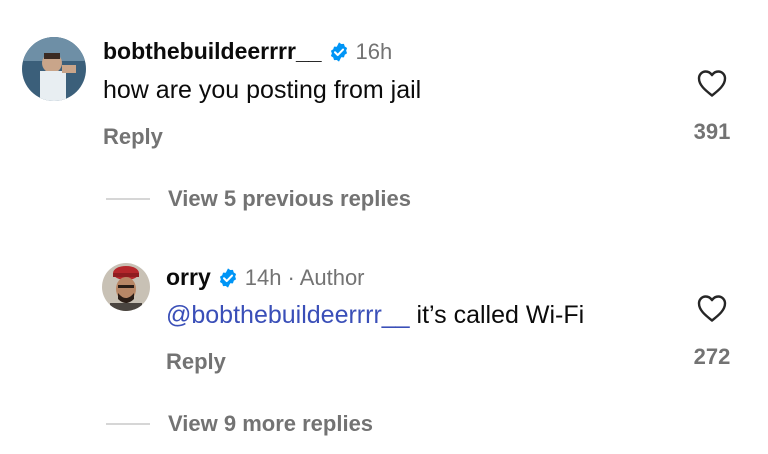 This screenshot has width=768, height=454. Describe the element at coordinates (271, 423) in the screenshot. I see `view-more-label: View 9 more replies` at that location.